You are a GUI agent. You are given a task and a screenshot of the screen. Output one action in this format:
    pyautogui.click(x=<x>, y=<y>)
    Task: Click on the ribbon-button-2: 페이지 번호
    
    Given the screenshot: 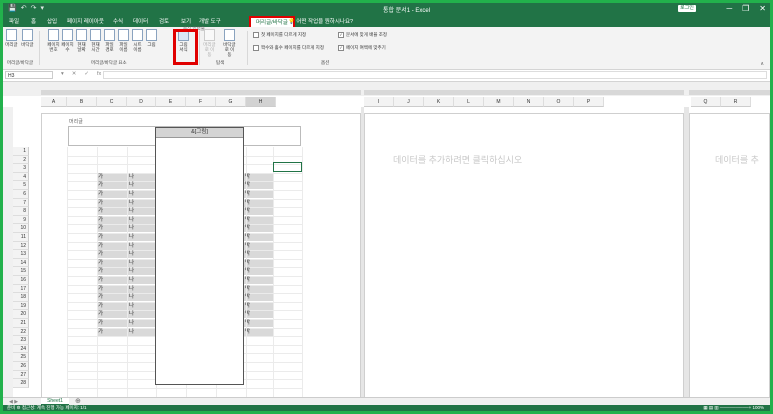 What is the action you would take?
    pyautogui.click(x=53, y=40)
    